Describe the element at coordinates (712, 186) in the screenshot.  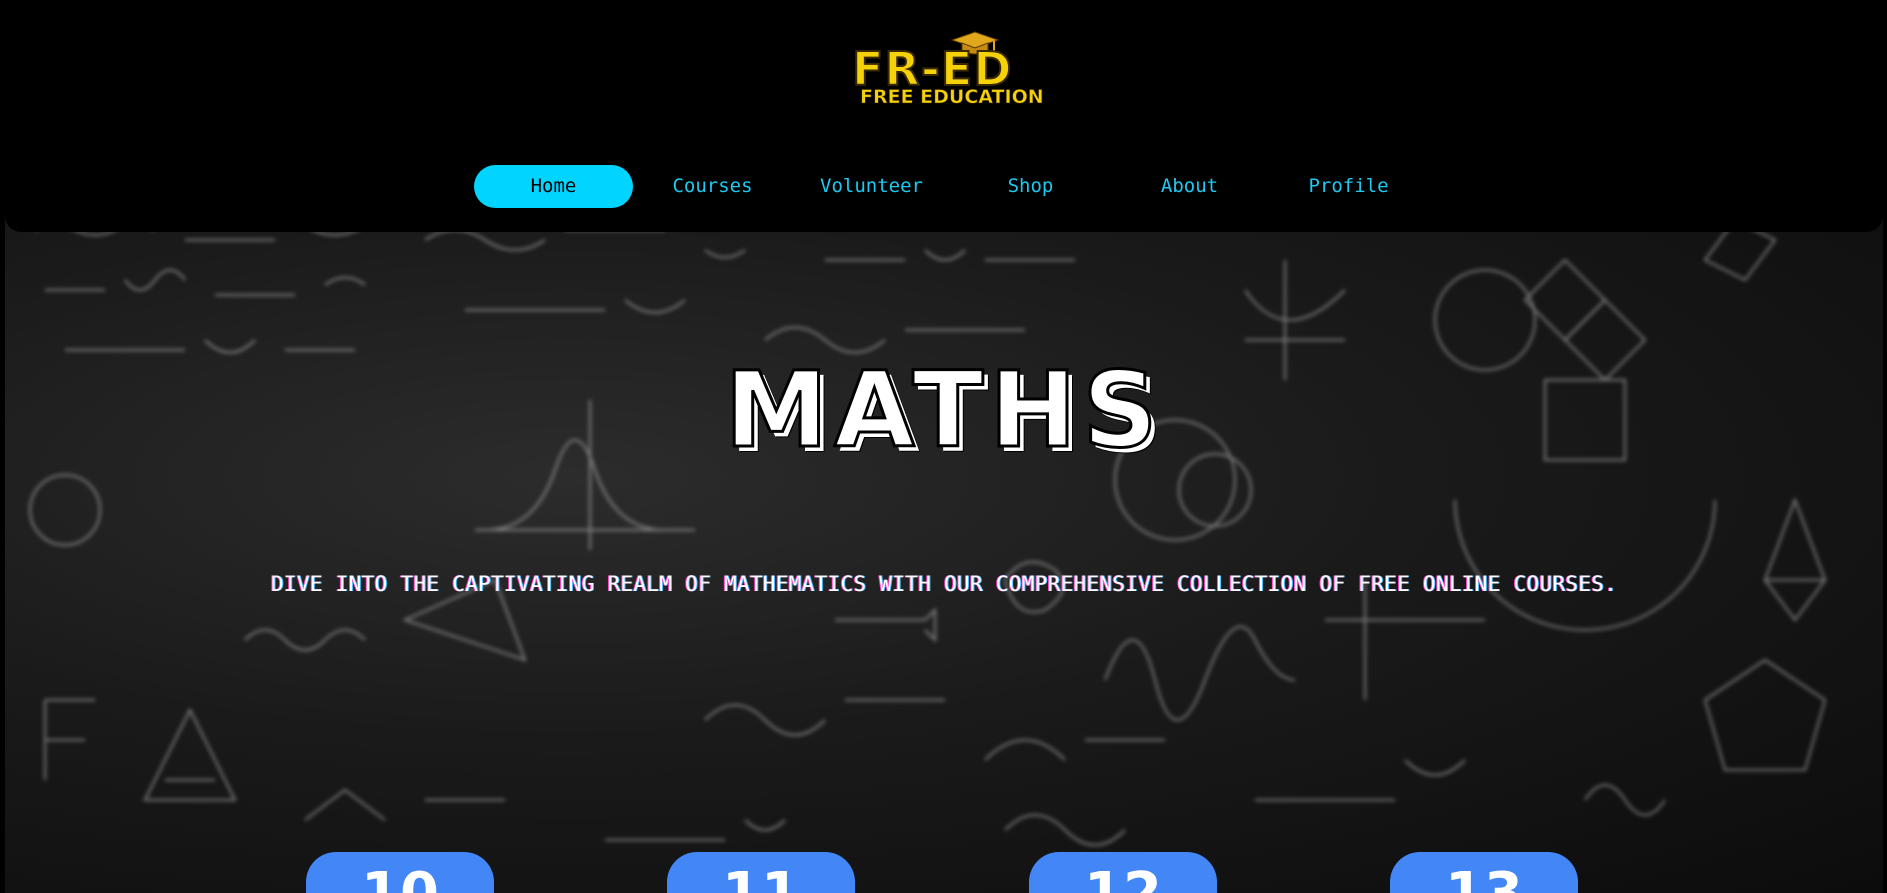
I see `nav-courses: Courses` at that location.